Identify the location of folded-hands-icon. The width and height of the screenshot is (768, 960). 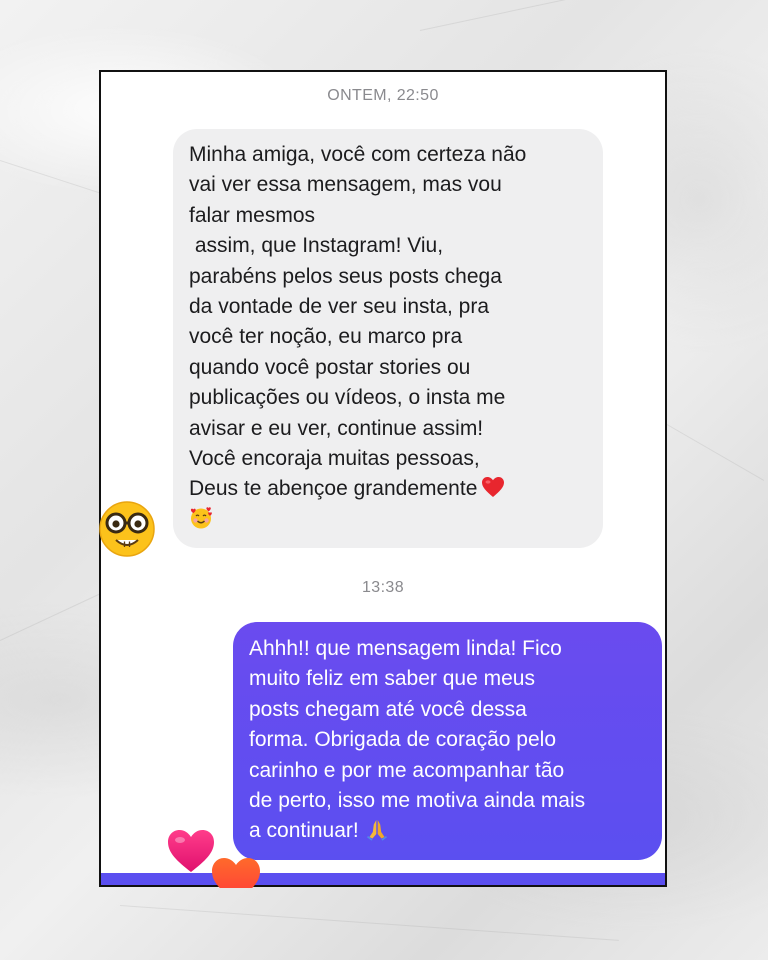
(376, 831).